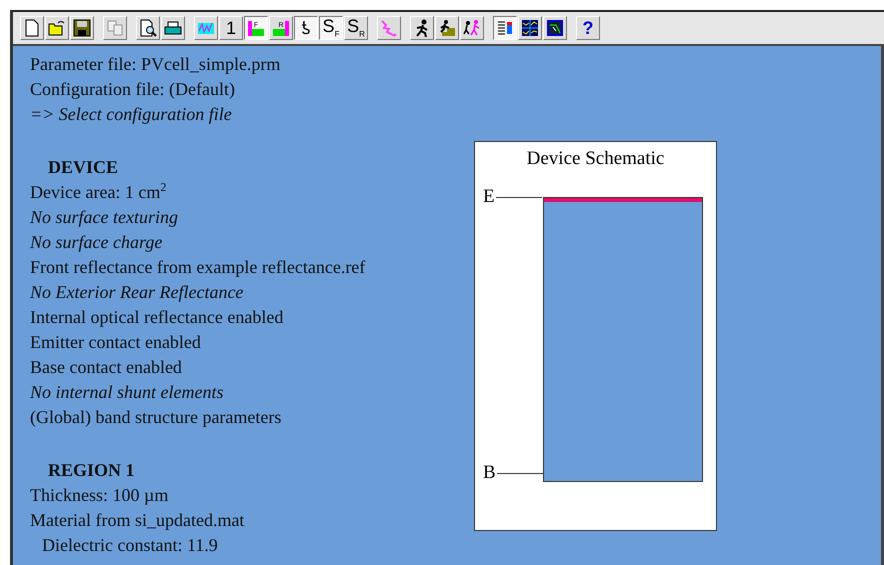 The width and height of the screenshot is (884, 565). What do you see at coordinates (131, 114) in the screenshot?
I see `info-line: => Select configuration file` at bounding box center [131, 114].